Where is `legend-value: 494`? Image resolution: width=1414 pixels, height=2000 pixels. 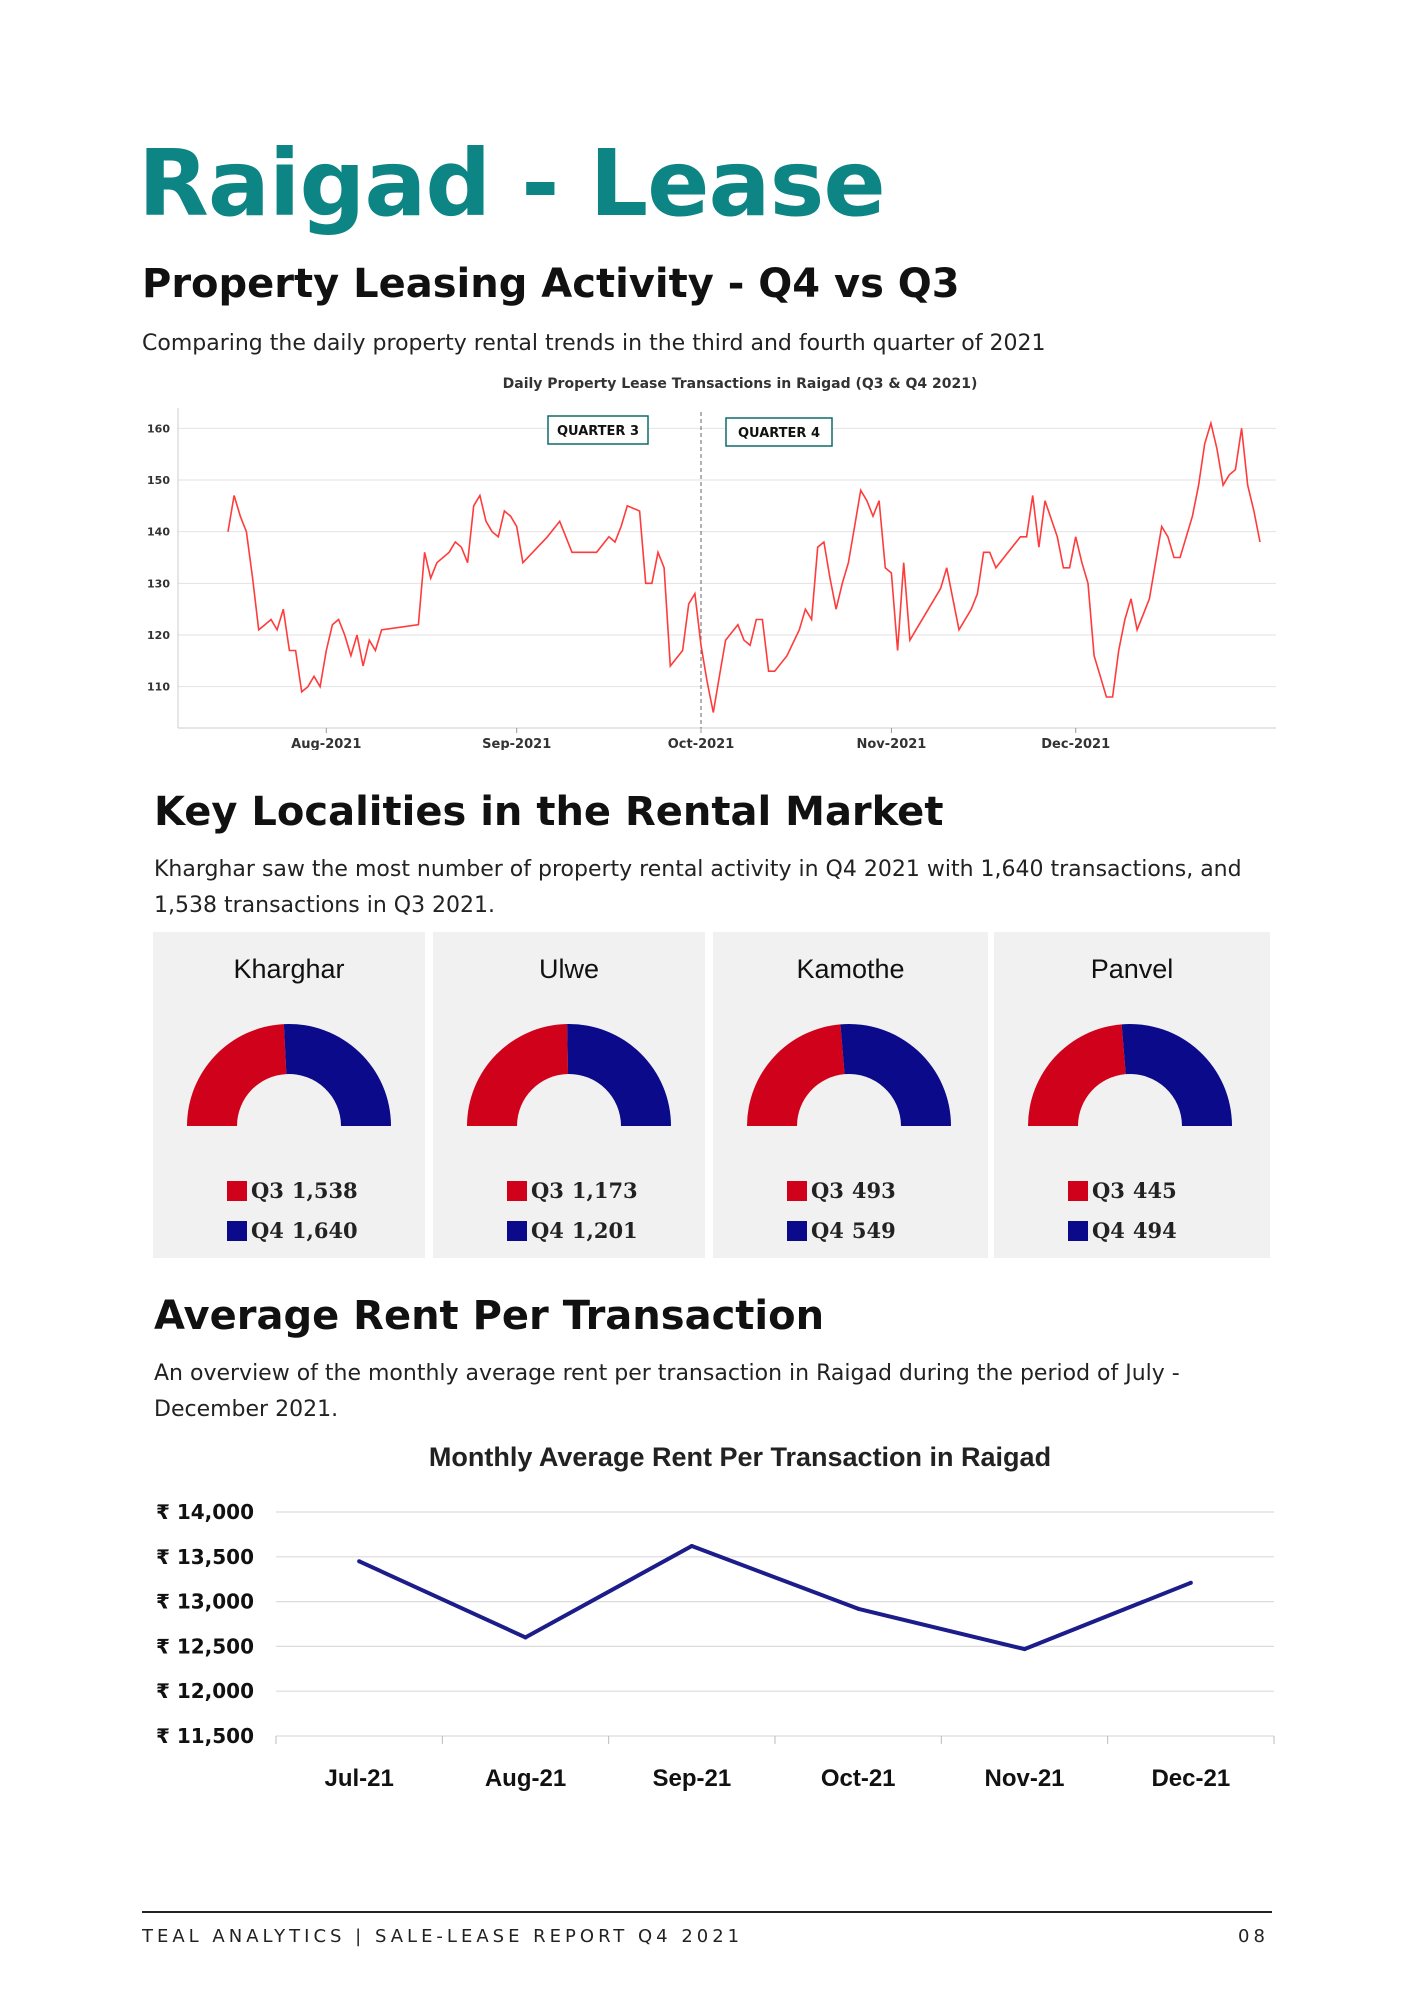
legend-value: 494 is located at coordinates (1154, 1230).